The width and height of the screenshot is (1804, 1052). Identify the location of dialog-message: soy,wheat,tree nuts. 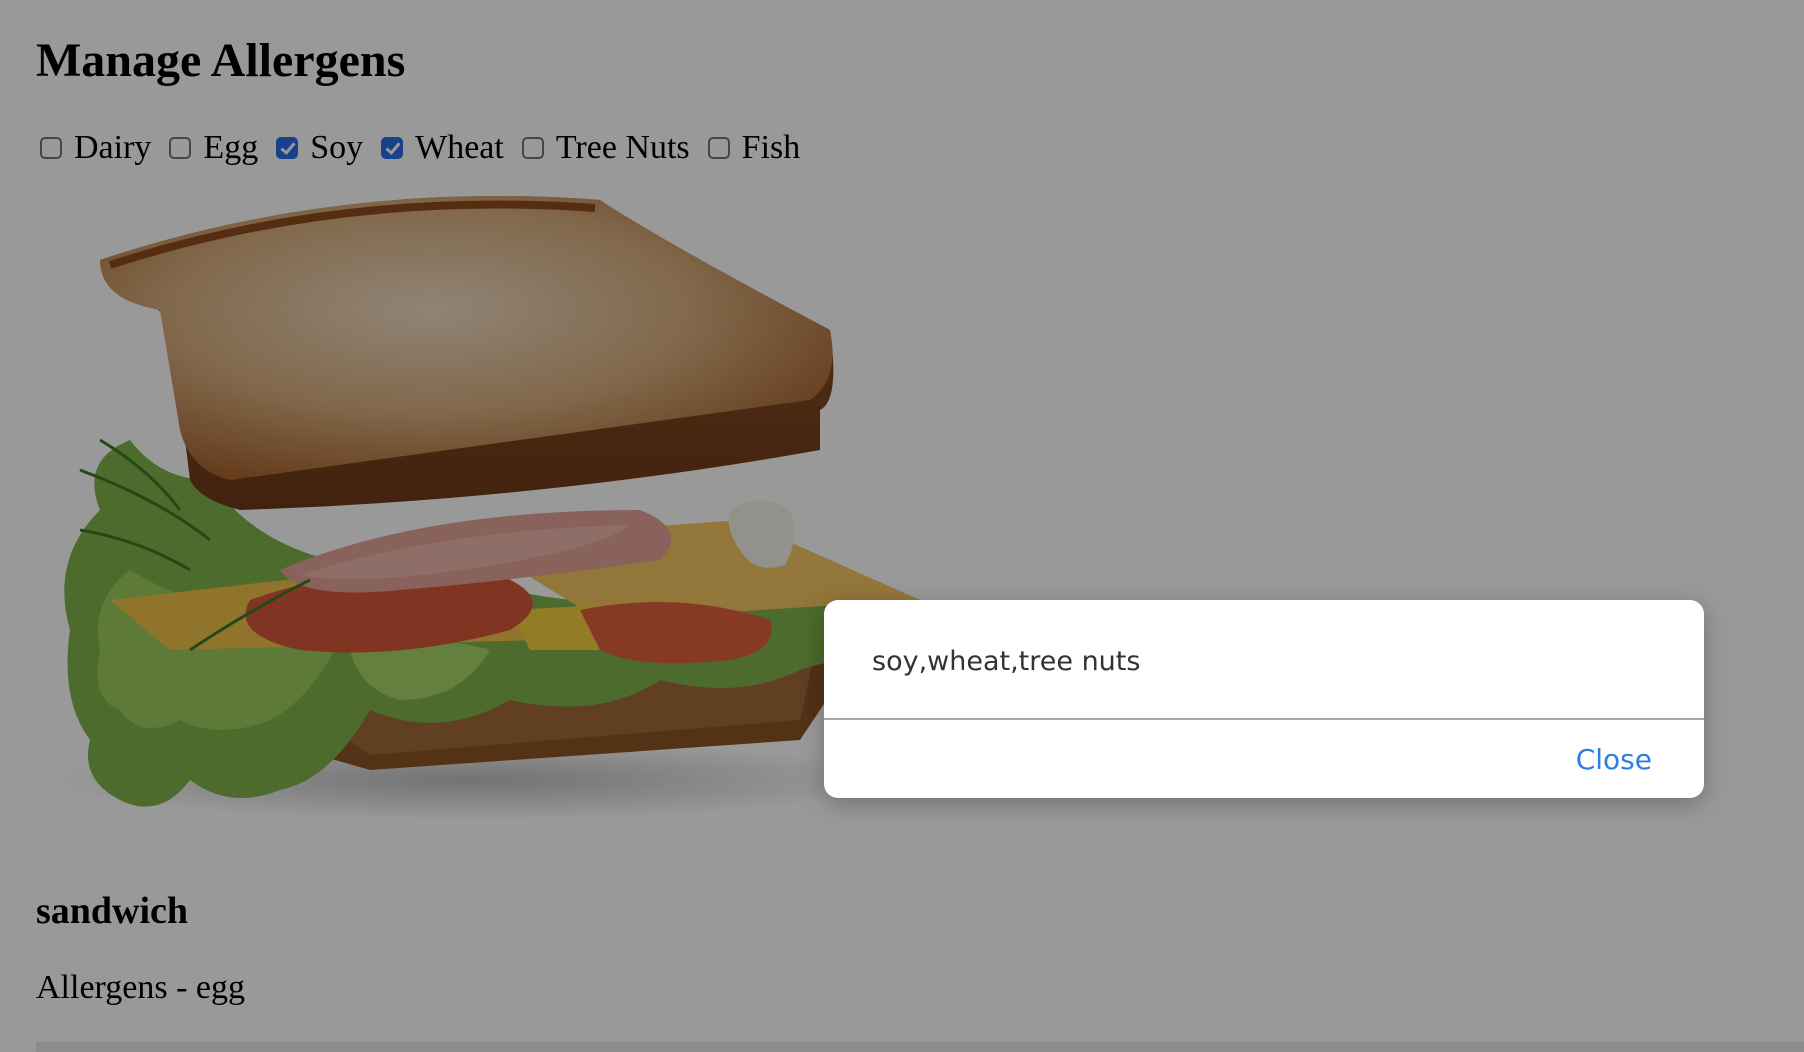
(1006, 661).